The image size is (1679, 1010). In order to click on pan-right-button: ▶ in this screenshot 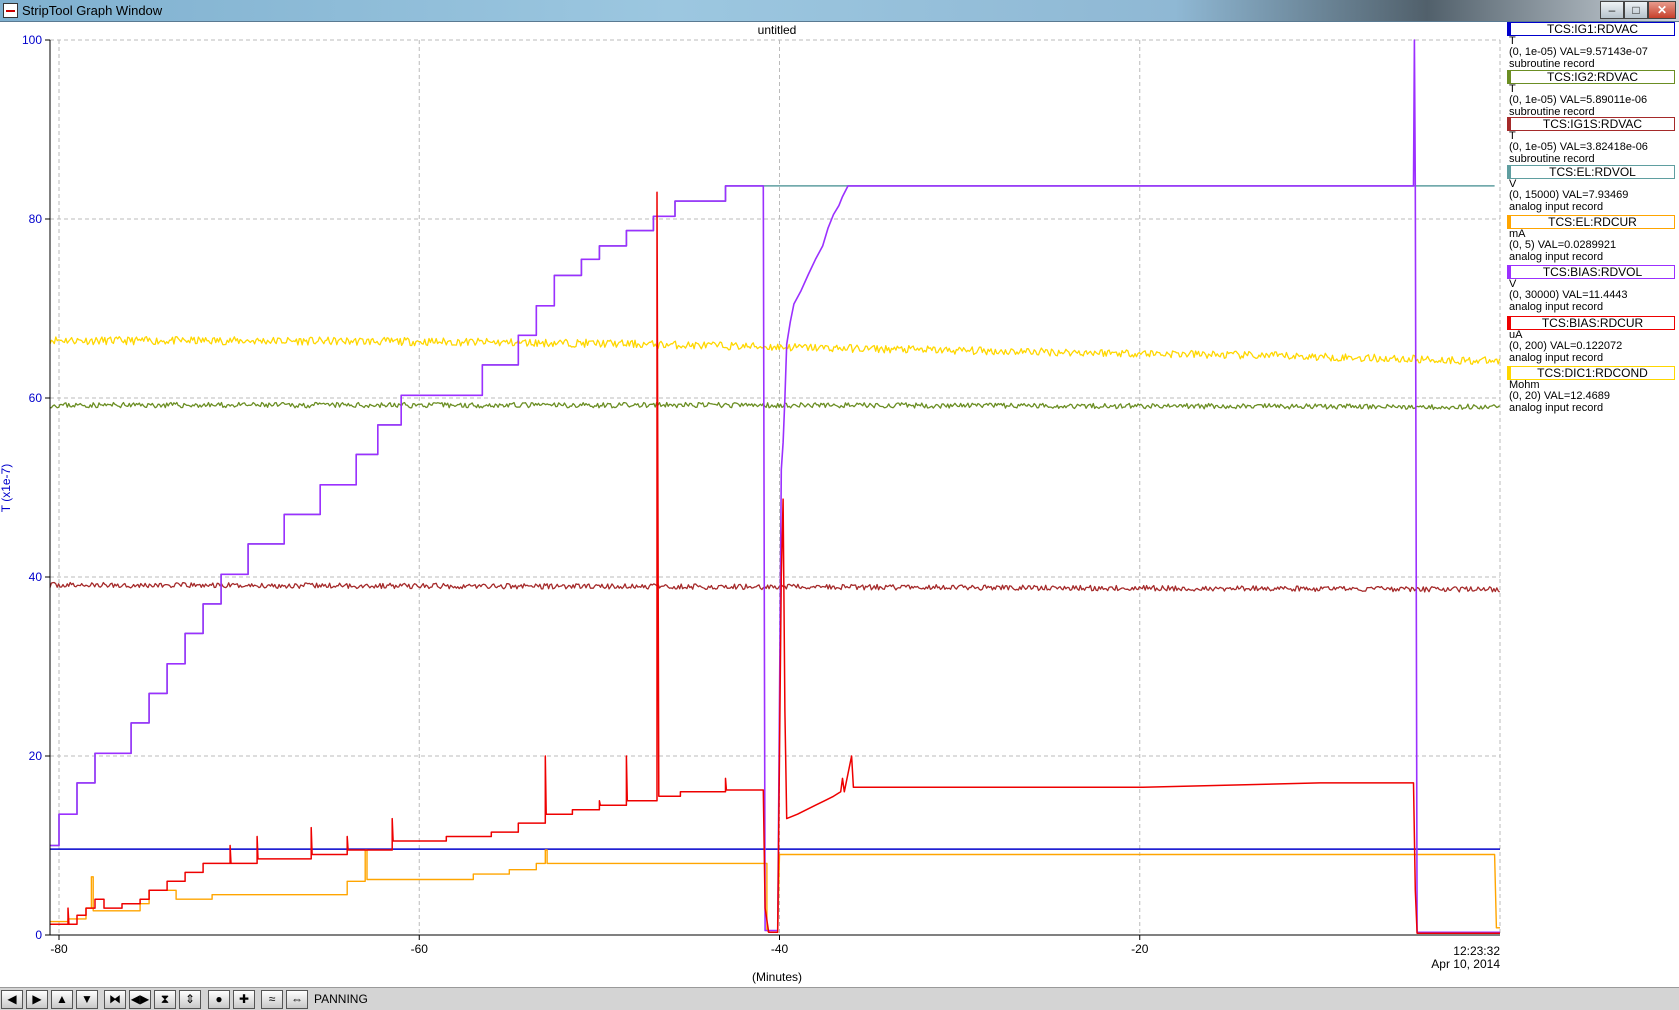, I will do `click(37, 999)`.